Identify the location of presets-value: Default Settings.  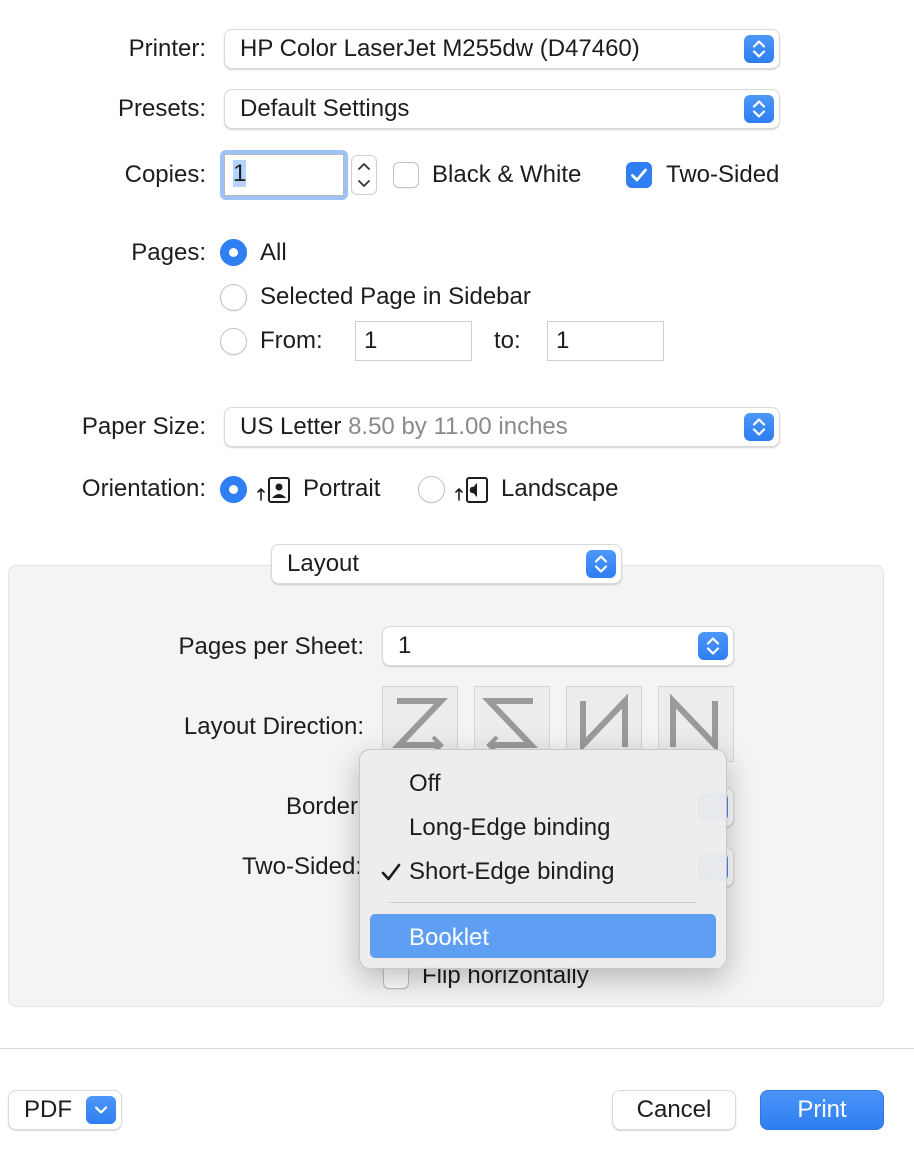
(325, 108).